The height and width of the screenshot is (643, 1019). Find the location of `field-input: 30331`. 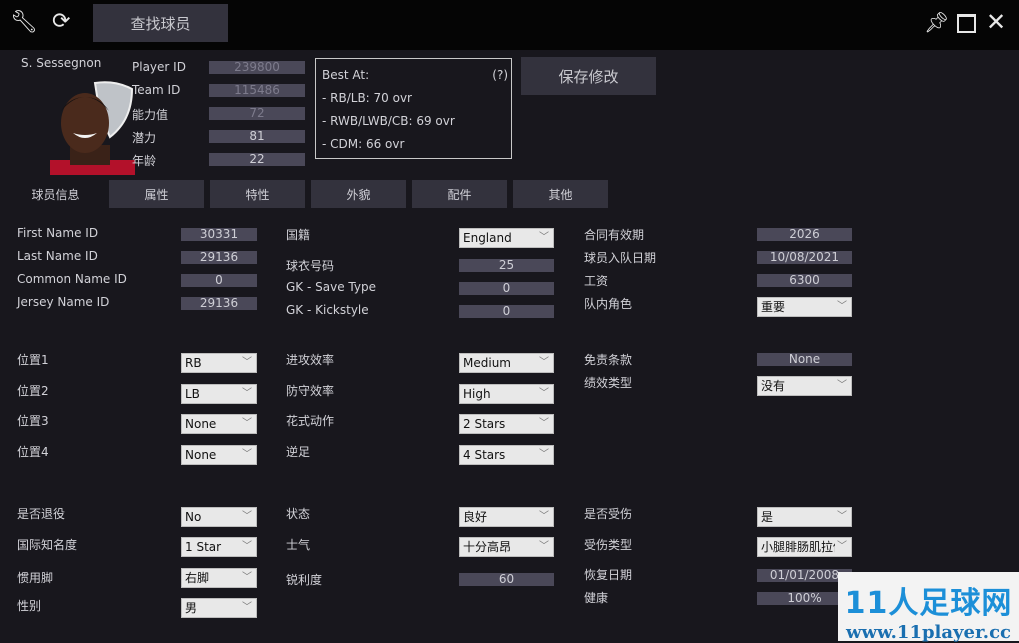

field-input: 30331 is located at coordinates (219, 234).